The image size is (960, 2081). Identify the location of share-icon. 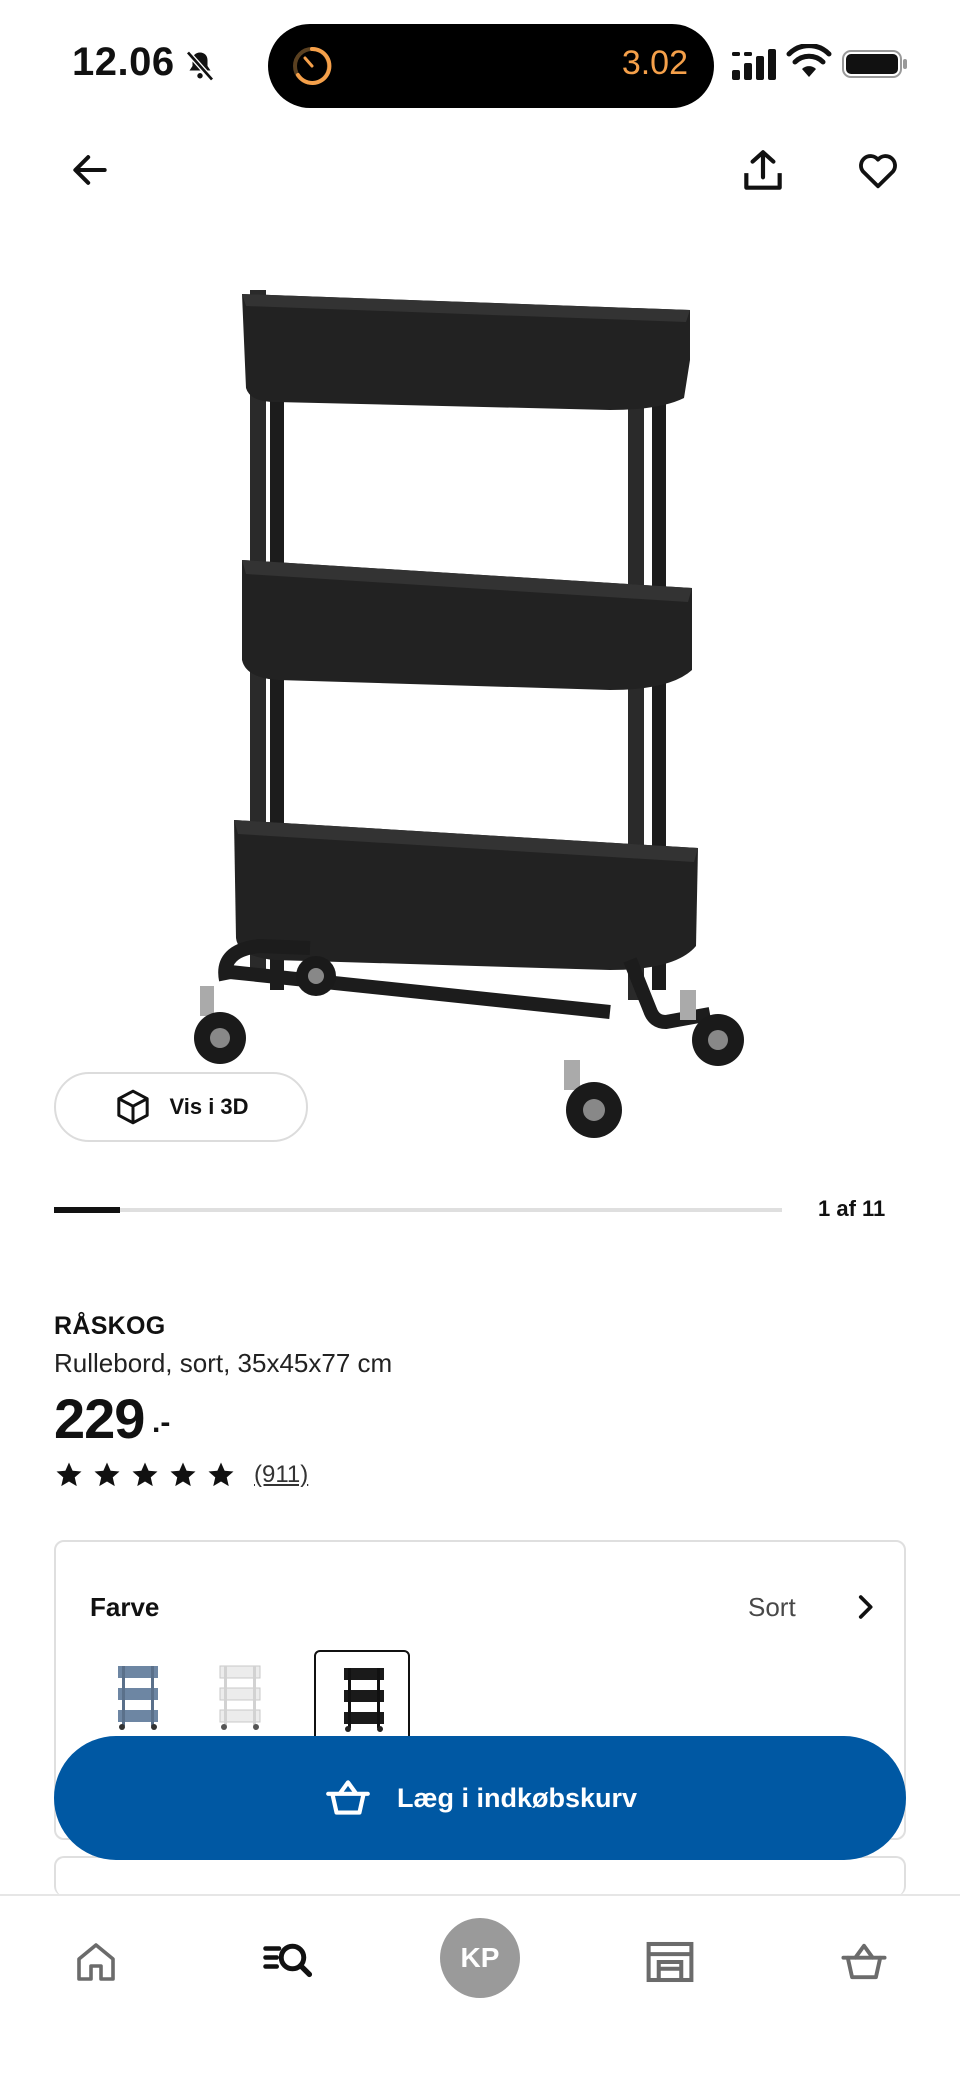
(763, 170).